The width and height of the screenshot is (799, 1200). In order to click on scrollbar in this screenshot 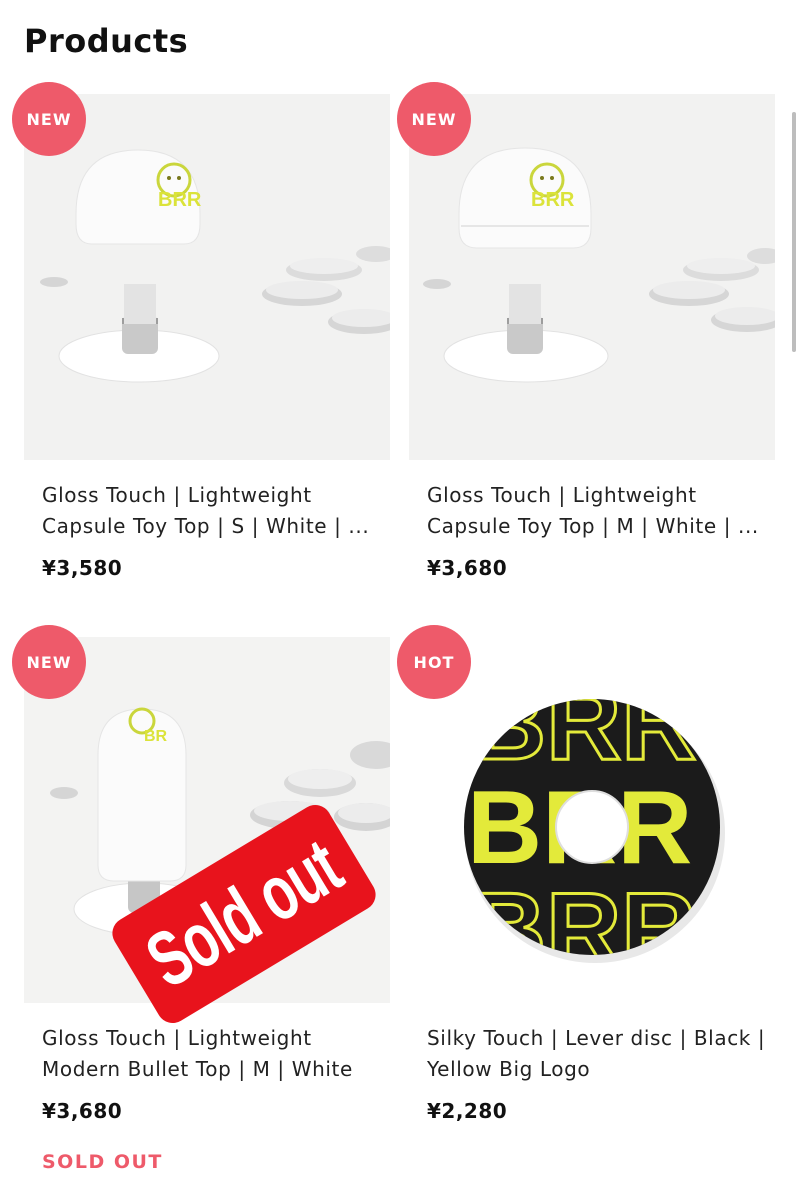, I will do `click(794, 232)`.